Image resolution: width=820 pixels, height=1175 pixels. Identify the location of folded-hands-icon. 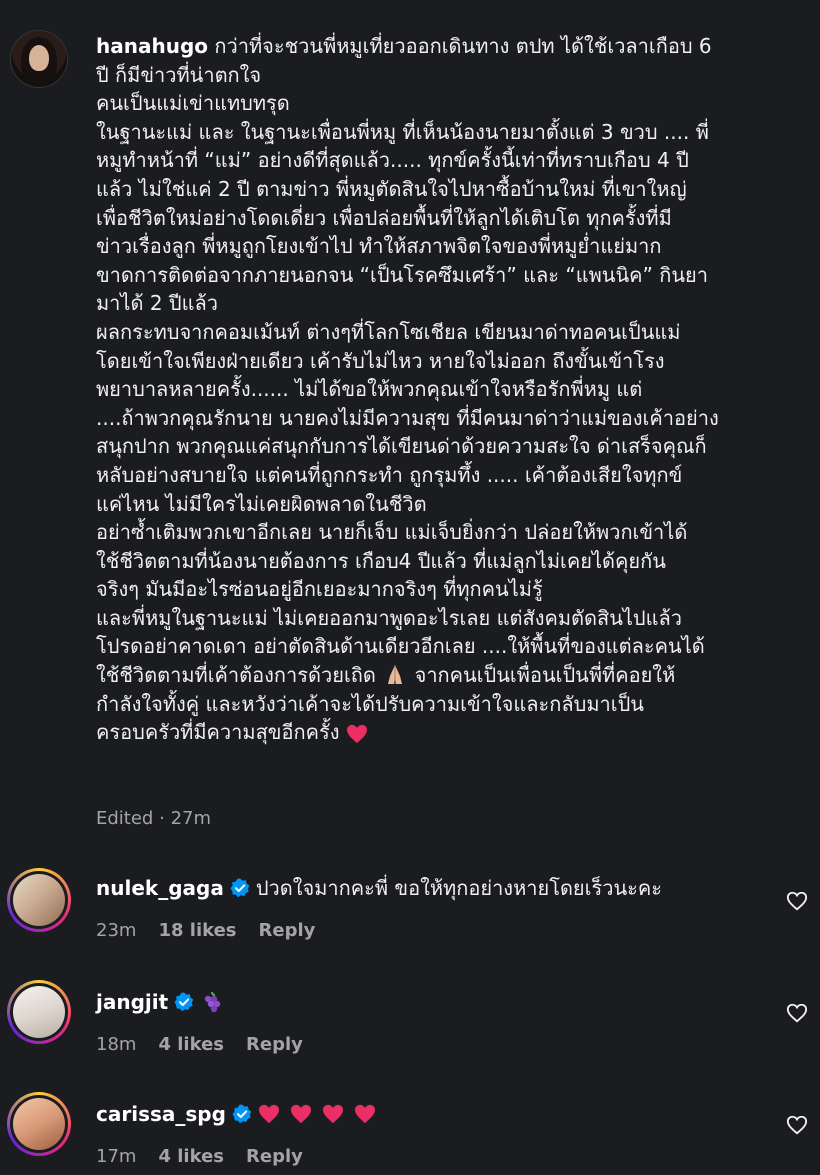
(395, 675).